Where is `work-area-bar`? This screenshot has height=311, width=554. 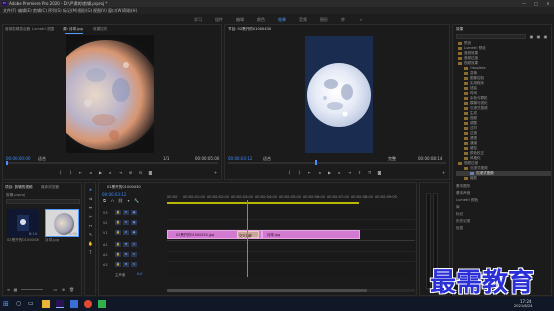 work-area-bar is located at coordinates (263, 203).